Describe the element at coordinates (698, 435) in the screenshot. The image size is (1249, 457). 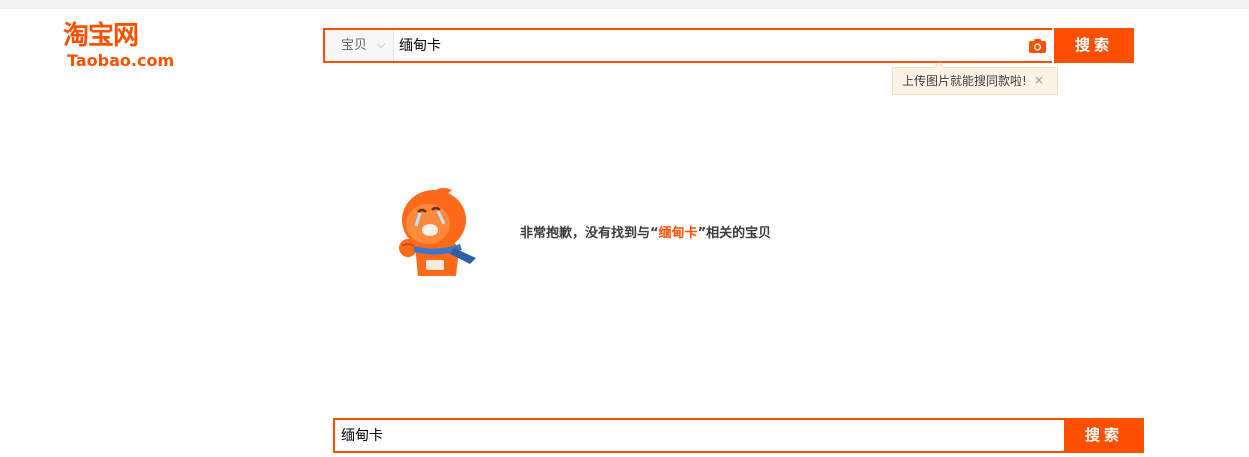
I see `bottom-search-box: 缅甸卡` at that location.